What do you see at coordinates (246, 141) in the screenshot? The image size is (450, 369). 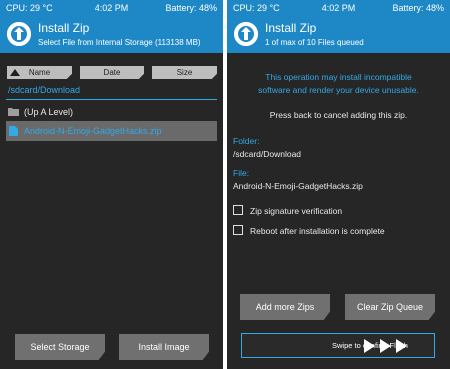 I see `folder-label: Folder:` at bounding box center [246, 141].